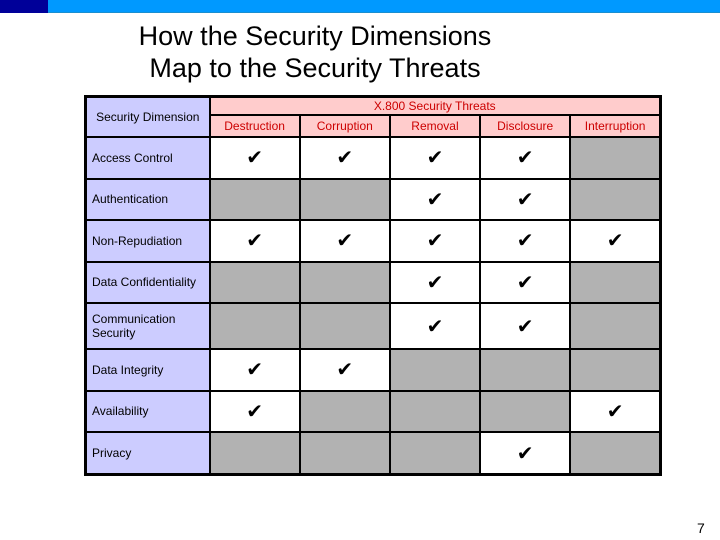 Image resolution: width=720 pixels, height=540 pixels. I want to click on table-row: Non-Repudiation ✔ ✔ ✔ ✔ ✔, so click(373, 241).